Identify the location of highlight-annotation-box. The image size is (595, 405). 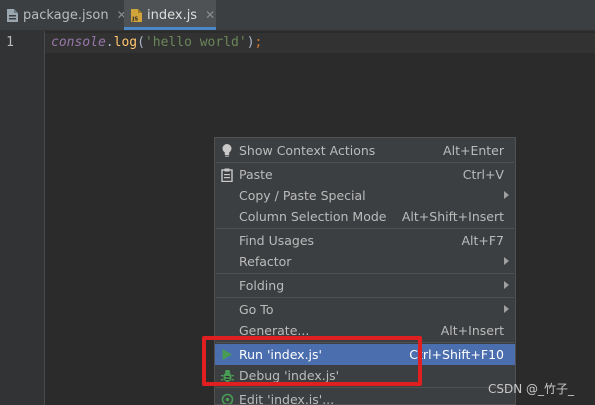
(312, 361).